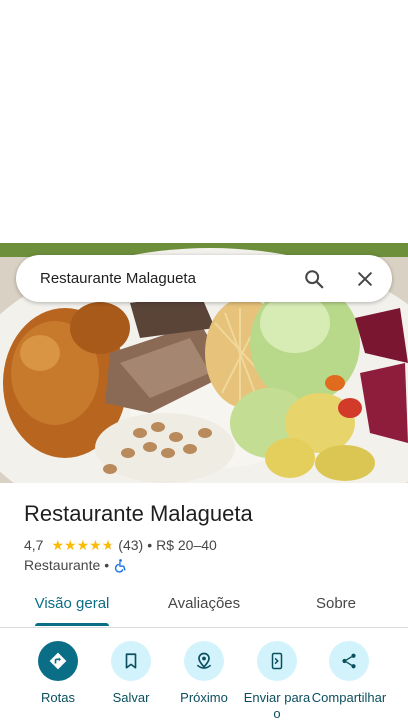 The image size is (408, 726). Describe the element at coordinates (349, 697) in the screenshot. I see `action-label: Compartilhar` at that location.